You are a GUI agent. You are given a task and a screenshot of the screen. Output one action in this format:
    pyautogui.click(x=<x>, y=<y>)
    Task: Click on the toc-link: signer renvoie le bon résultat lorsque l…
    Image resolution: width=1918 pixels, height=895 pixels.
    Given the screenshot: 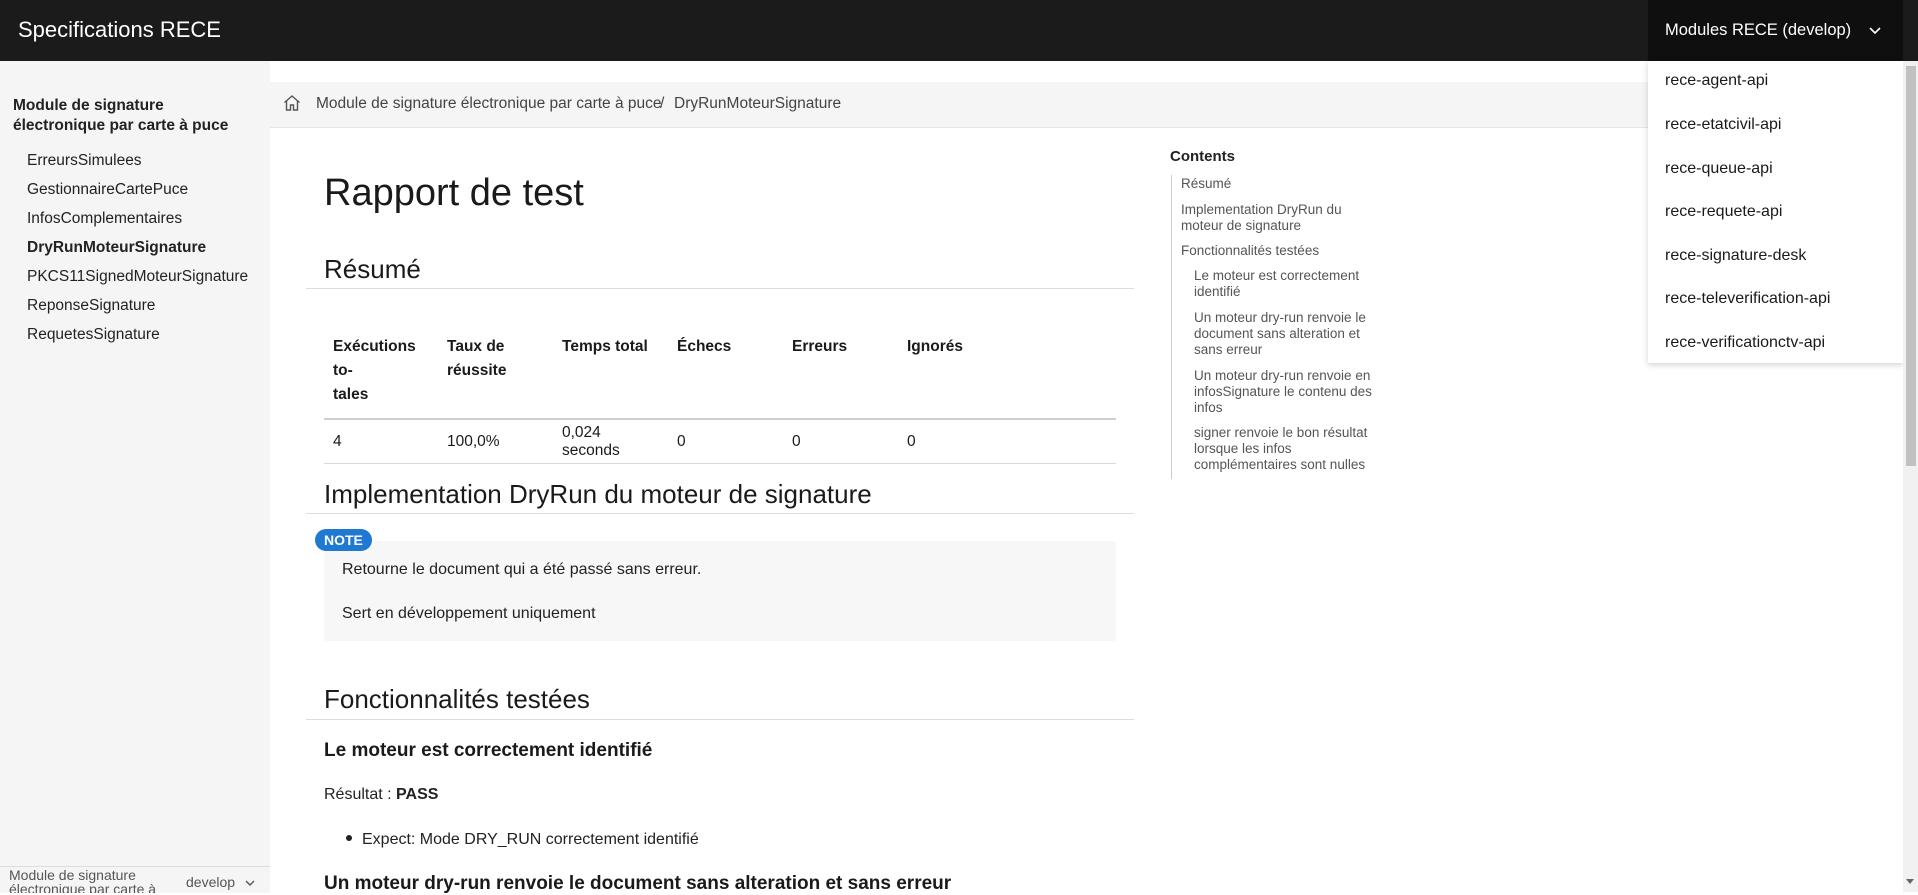 What is the action you would take?
    pyautogui.click(x=1283, y=449)
    